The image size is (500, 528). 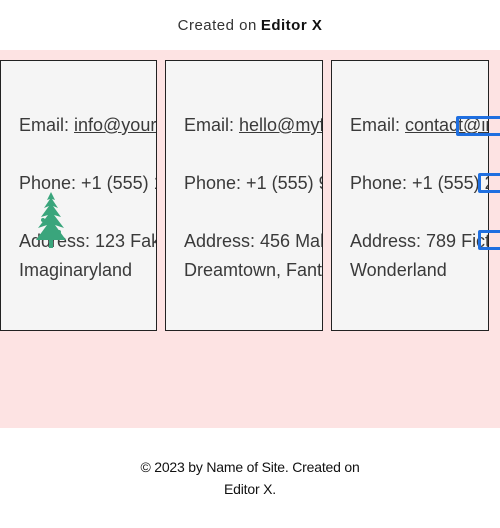 What do you see at coordinates (419, 241) in the screenshot?
I see `address-line-1: Address: 789 Fictitio` at bounding box center [419, 241].